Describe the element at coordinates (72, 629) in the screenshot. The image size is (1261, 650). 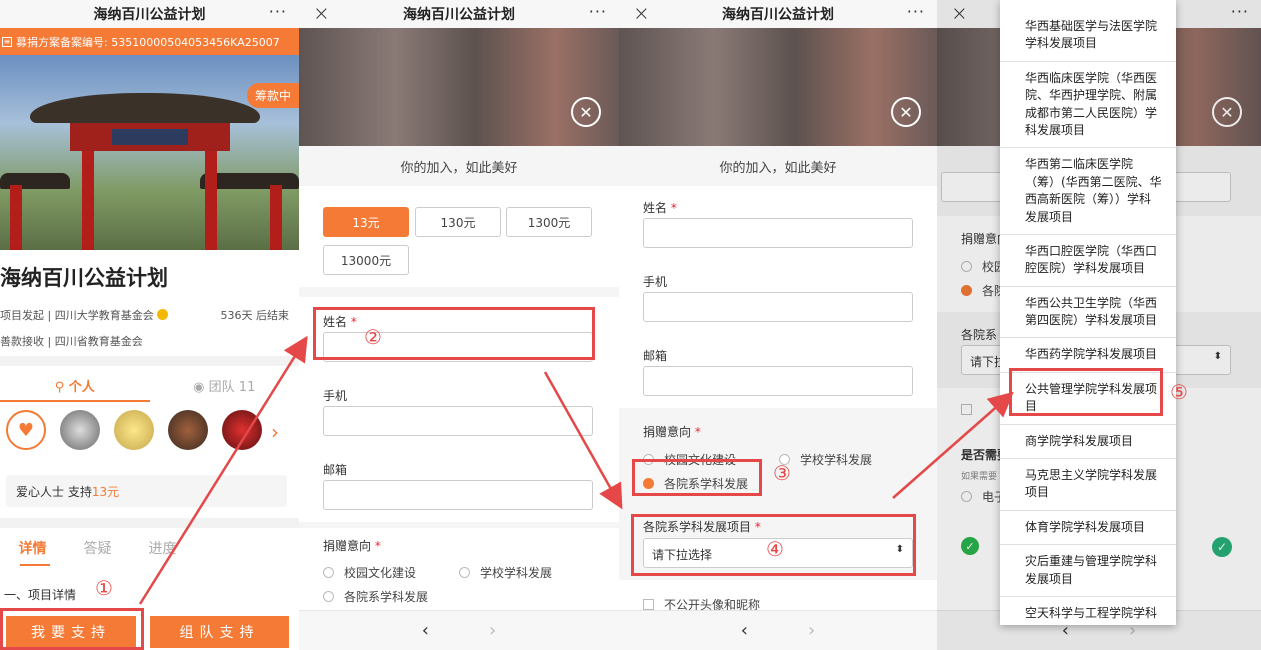
I see `highlight-support-button` at that location.